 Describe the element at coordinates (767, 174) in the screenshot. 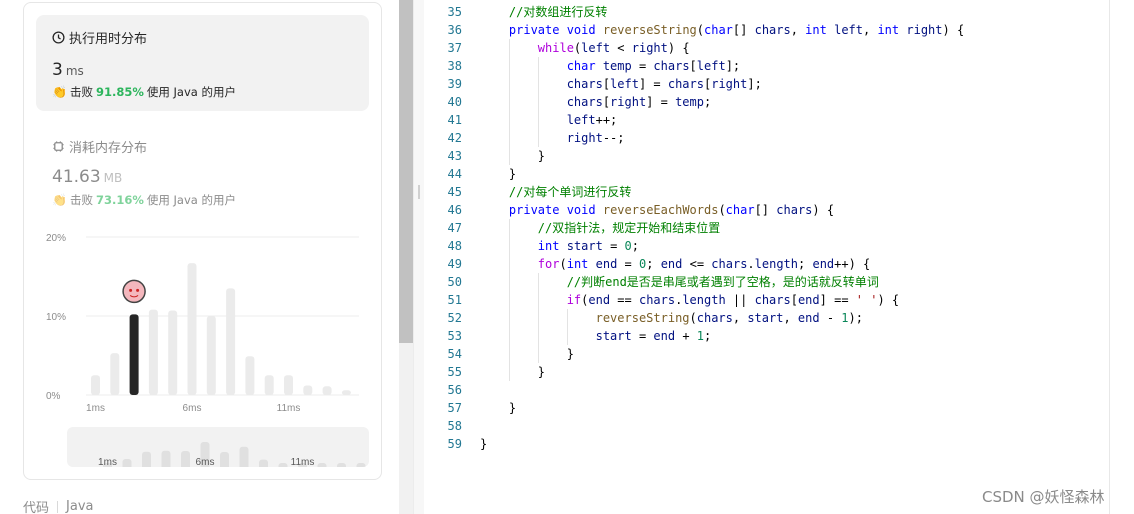

I see `code-line: 44}` at that location.